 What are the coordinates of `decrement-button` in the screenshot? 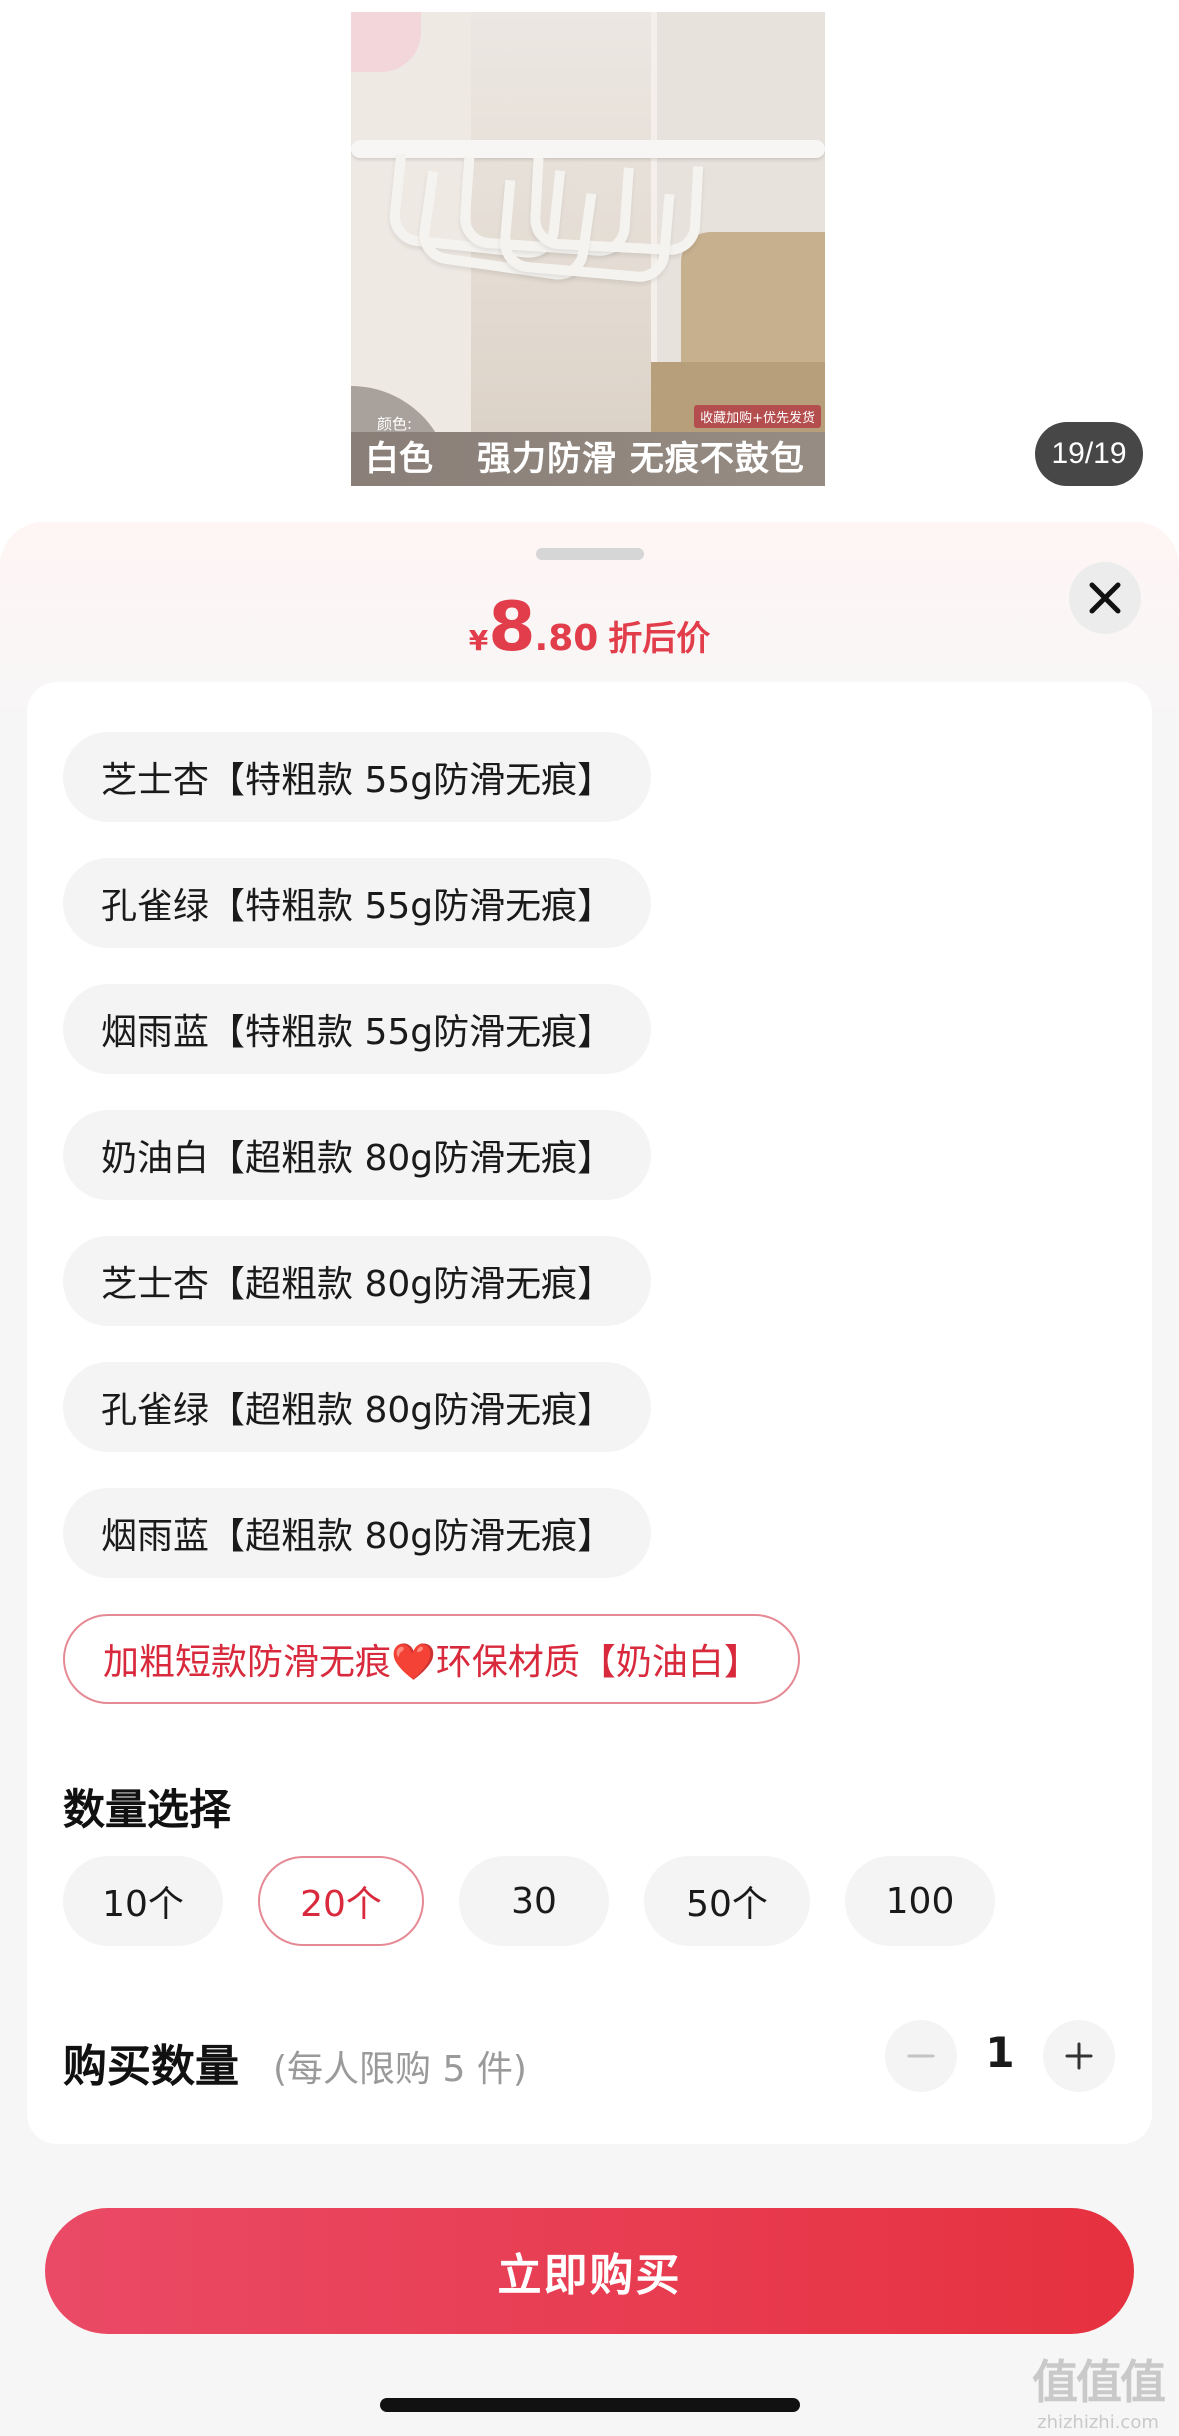 It's located at (921, 2056).